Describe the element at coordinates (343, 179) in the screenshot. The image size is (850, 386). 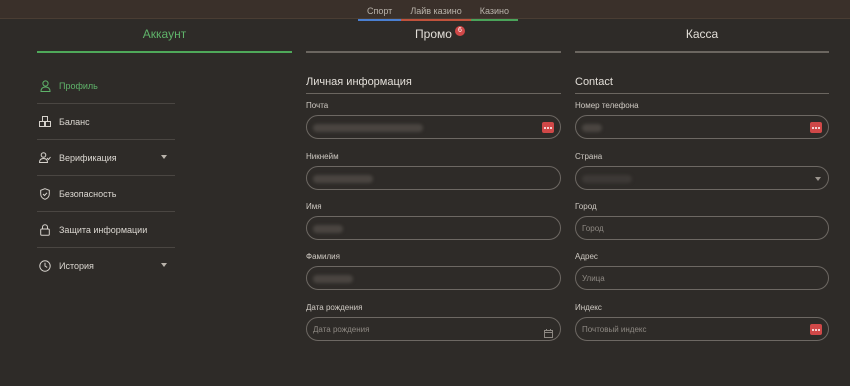
I see `nickname-value-redacted` at that location.